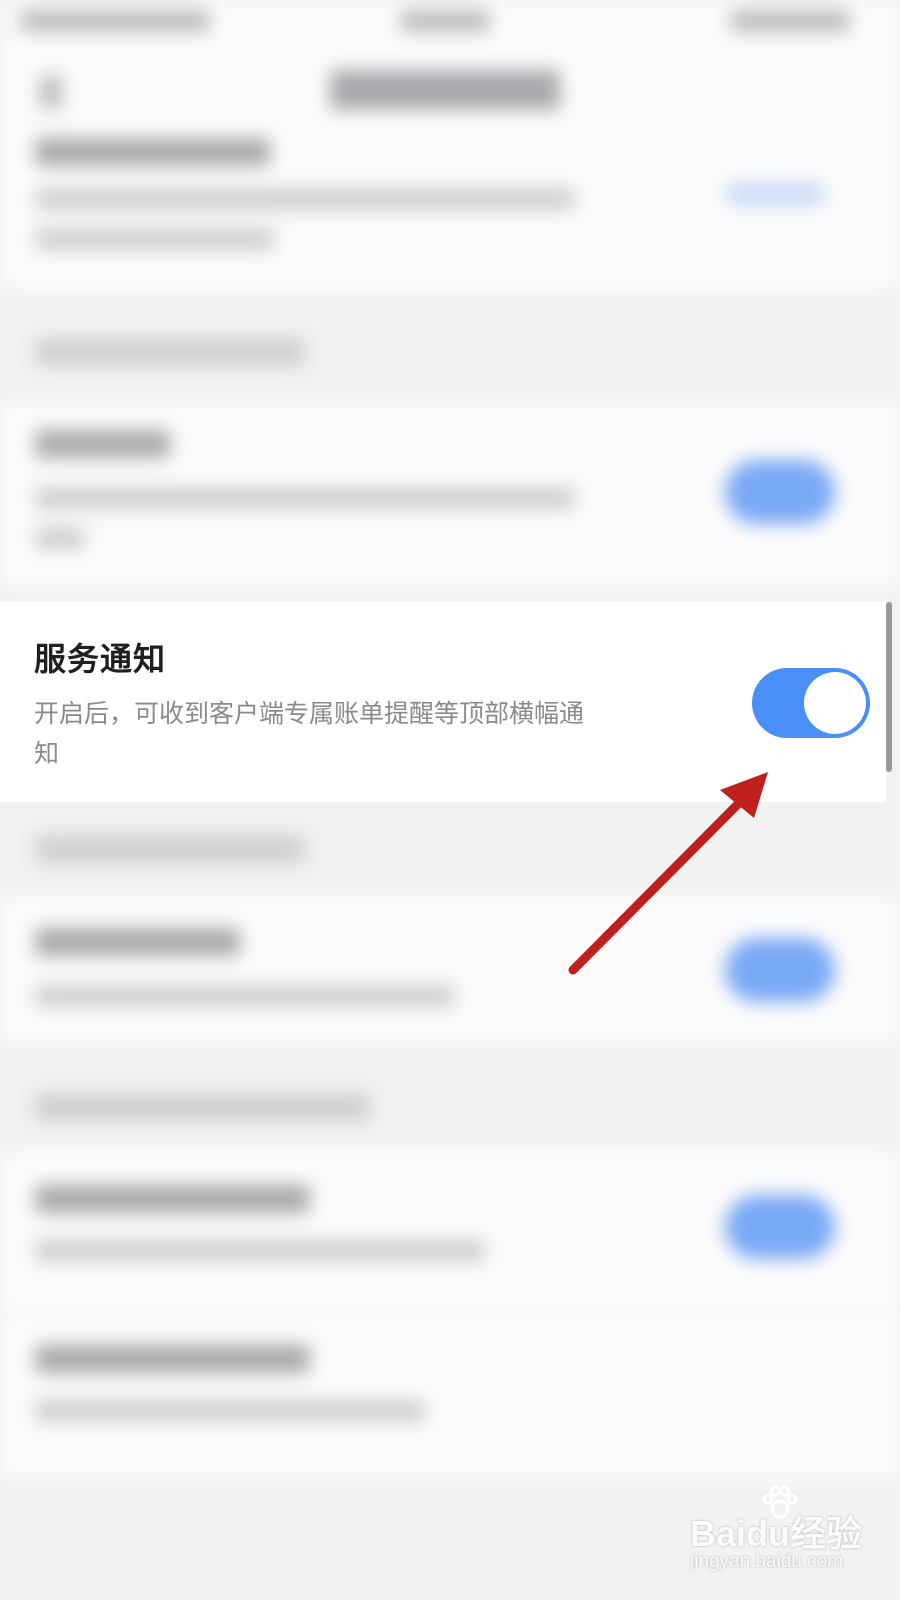 The height and width of the screenshot is (1600, 900). What do you see at coordinates (767, 1561) in the screenshot?
I see `watermark-url: jingyan.baidu.com` at bounding box center [767, 1561].